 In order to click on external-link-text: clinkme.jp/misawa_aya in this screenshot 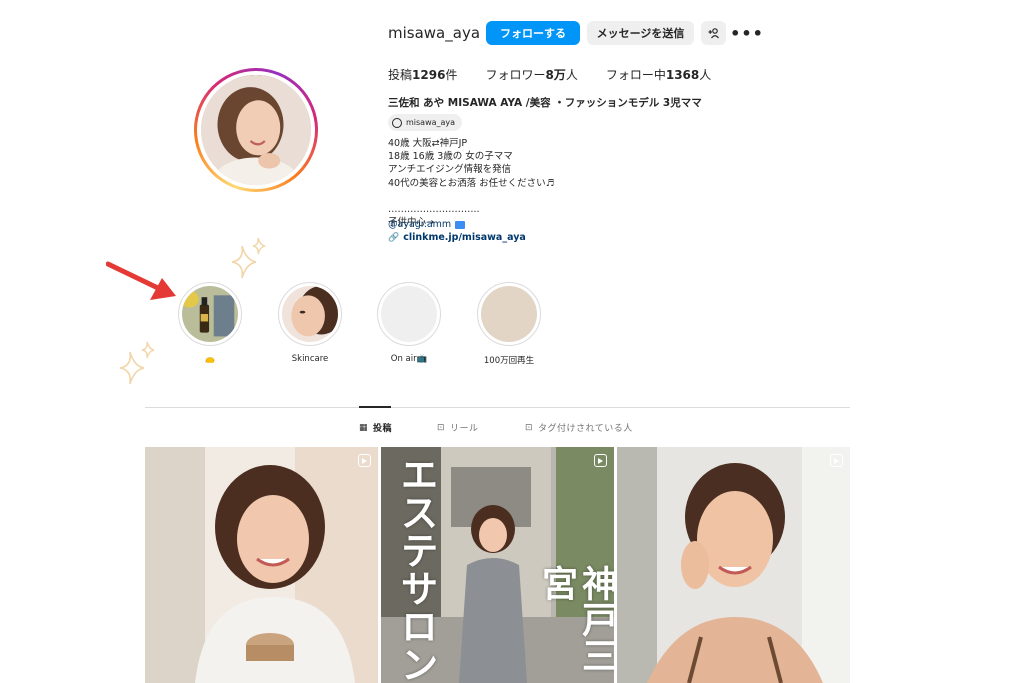, I will do `click(464, 237)`.